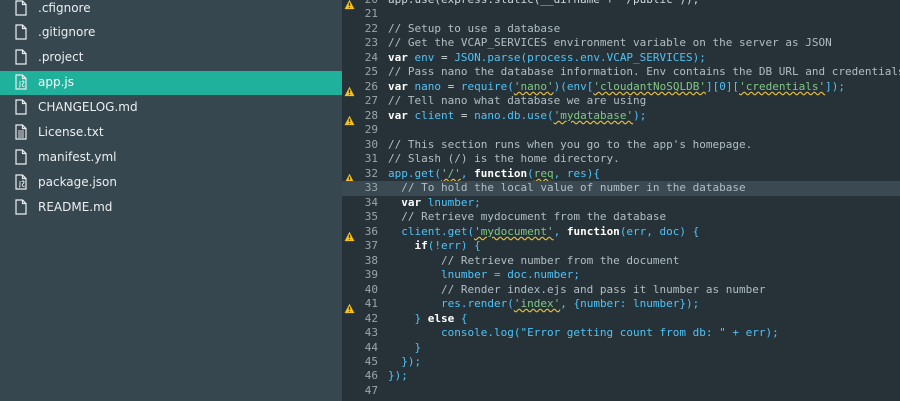  What do you see at coordinates (371, 173) in the screenshot?
I see `line-number: 32` at bounding box center [371, 173].